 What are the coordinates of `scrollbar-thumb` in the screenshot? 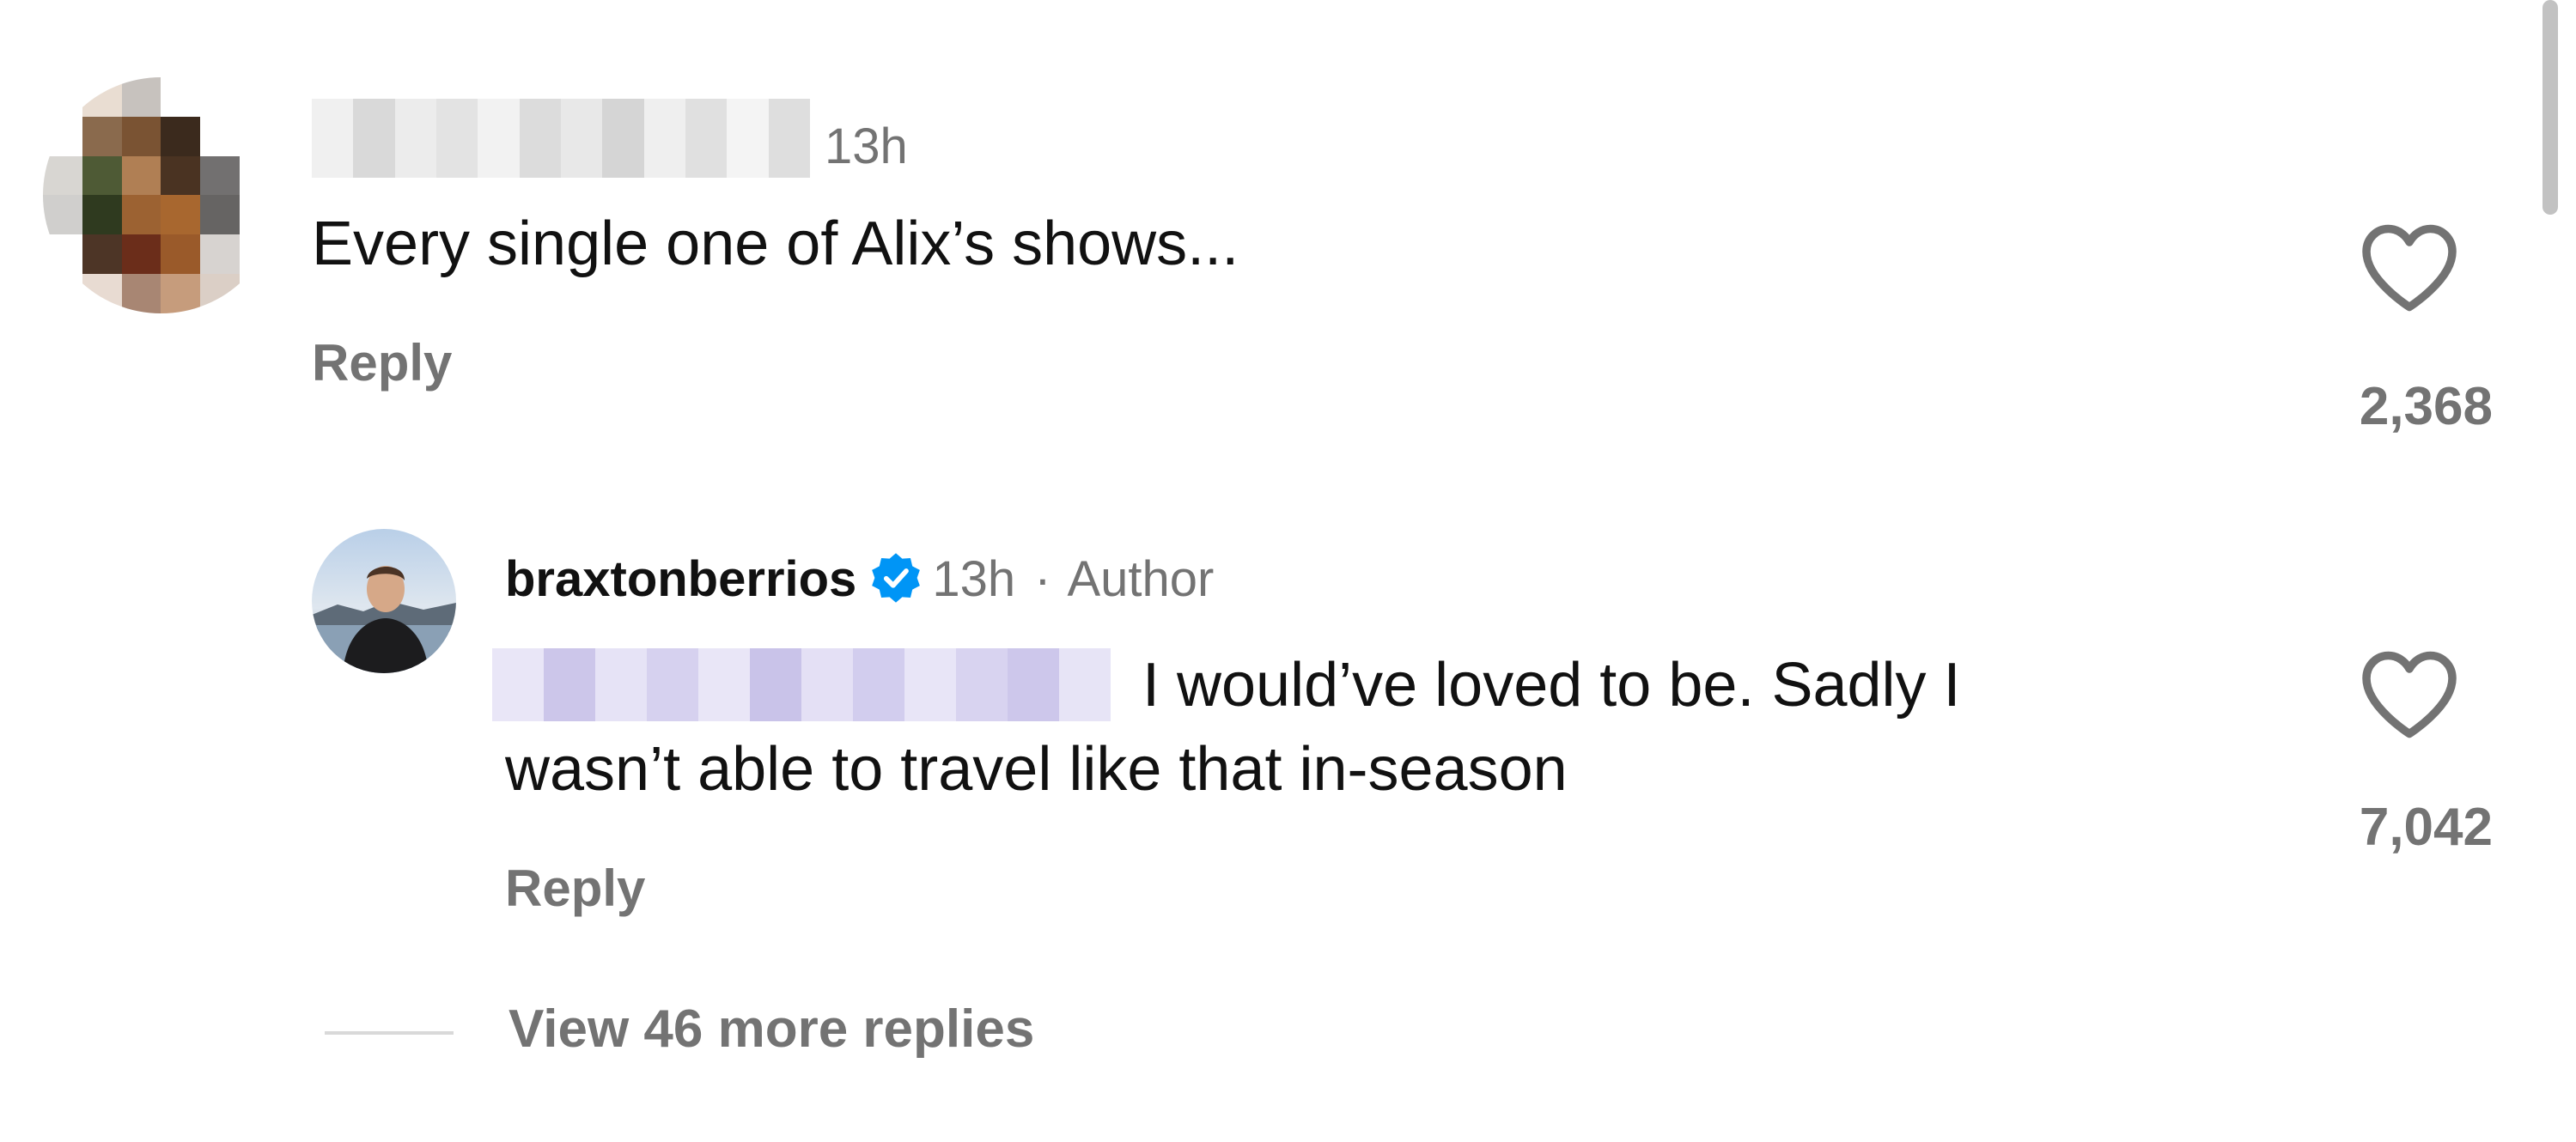 It's located at (2550, 108).